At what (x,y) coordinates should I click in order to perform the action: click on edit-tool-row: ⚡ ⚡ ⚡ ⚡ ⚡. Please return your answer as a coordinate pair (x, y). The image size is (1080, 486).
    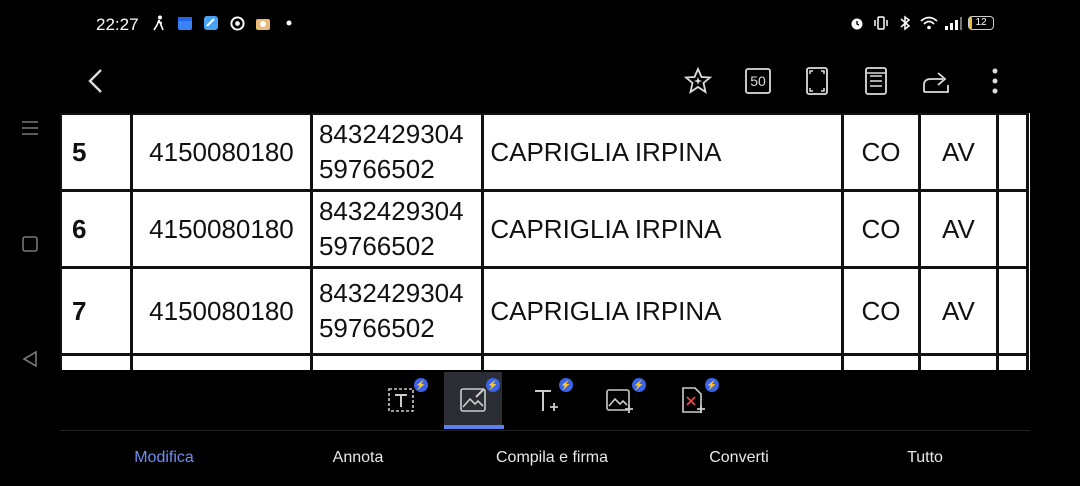
    Looking at the image, I should click on (540, 400).